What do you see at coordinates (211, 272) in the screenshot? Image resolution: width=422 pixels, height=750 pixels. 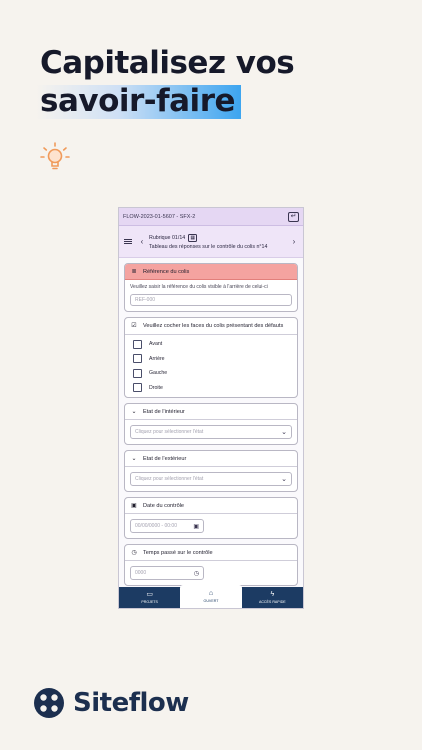 I see `reference-header: ≣ Référence du colis` at bounding box center [211, 272].